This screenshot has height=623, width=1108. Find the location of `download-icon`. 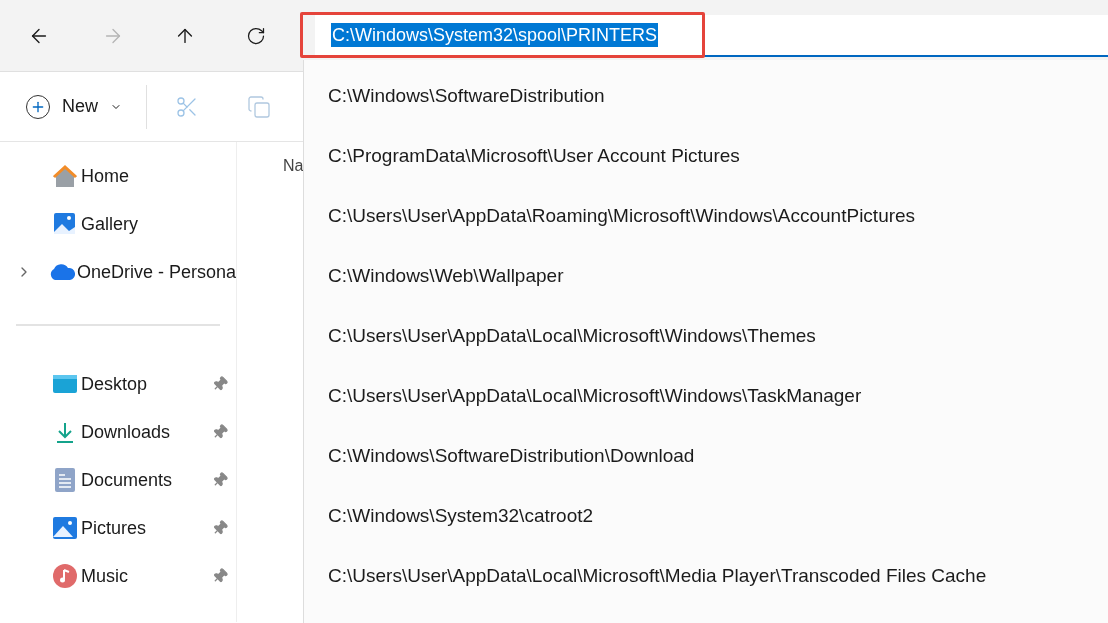

download-icon is located at coordinates (65, 432).